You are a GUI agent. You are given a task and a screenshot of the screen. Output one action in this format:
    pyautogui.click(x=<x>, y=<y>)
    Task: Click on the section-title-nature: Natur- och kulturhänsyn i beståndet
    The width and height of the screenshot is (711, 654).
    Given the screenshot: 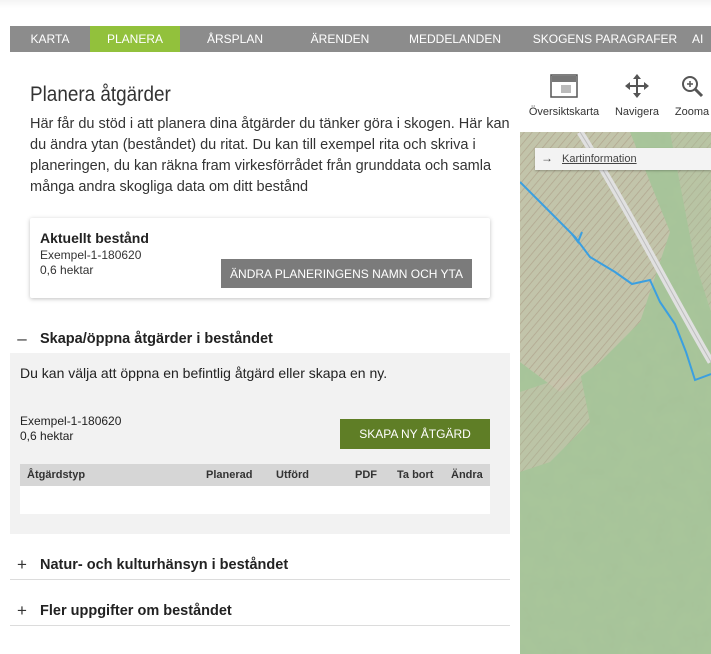 What is the action you would take?
    pyautogui.click(x=164, y=565)
    